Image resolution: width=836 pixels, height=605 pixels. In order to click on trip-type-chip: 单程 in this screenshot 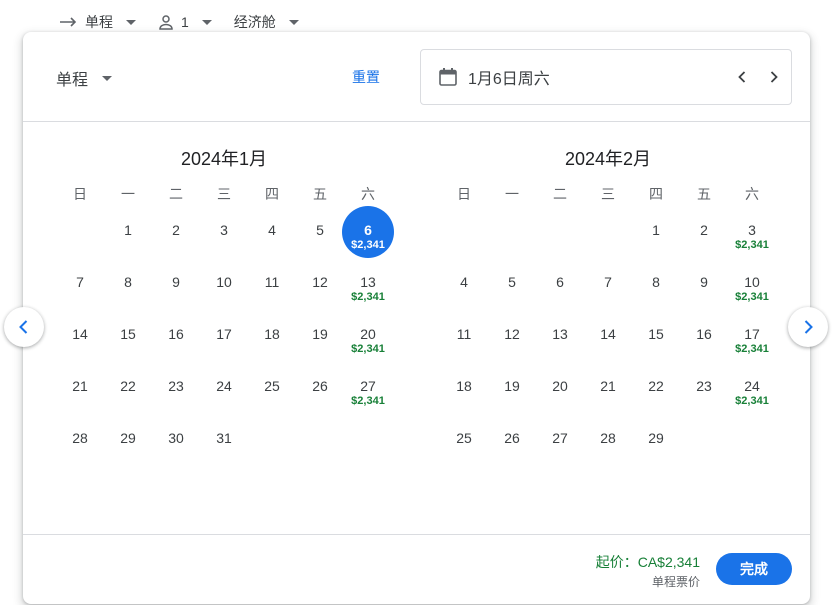, I will do `click(98, 22)`.